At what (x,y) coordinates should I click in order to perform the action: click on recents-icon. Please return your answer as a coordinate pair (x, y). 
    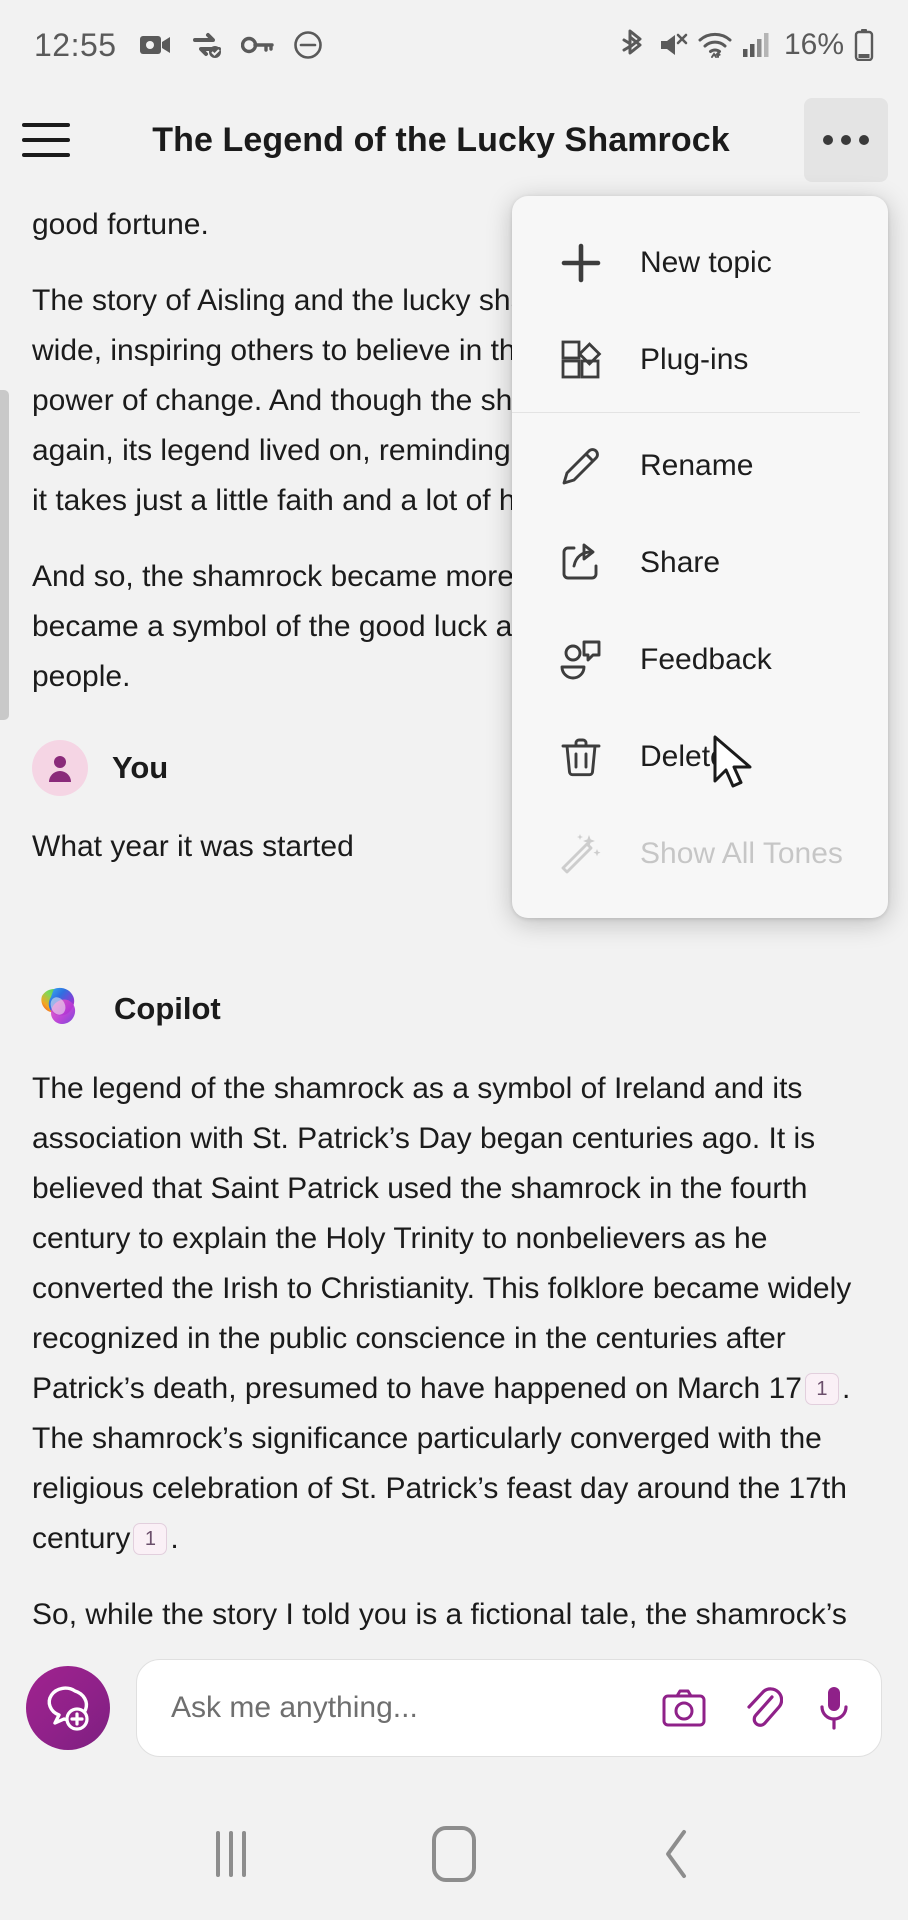
    Looking at the image, I should click on (231, 1854).